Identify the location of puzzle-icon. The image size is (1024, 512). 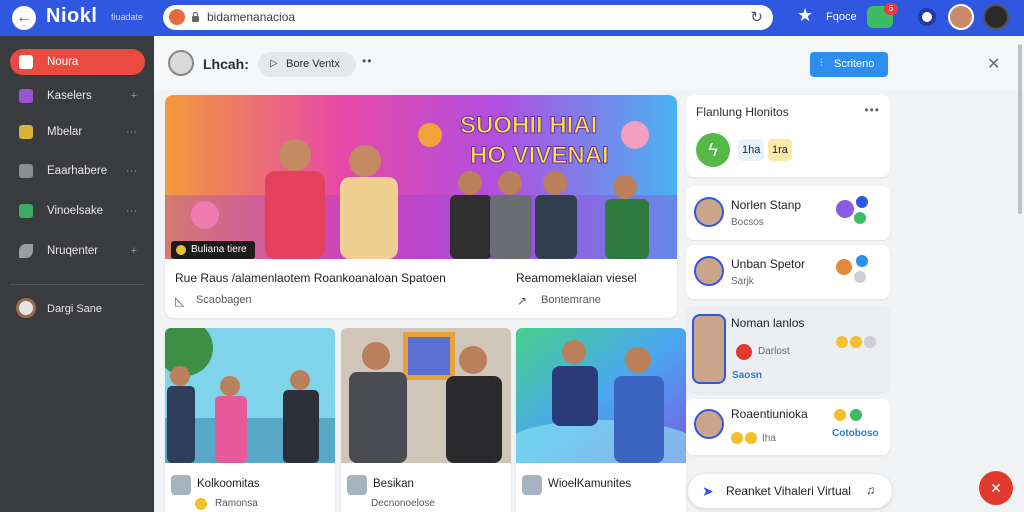
(26, 96).